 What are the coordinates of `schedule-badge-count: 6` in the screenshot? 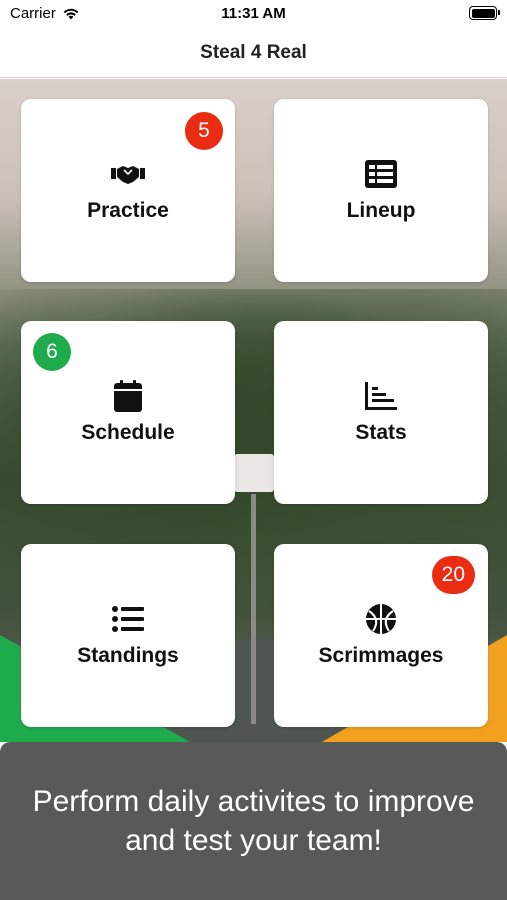 It's located at (52, 351).